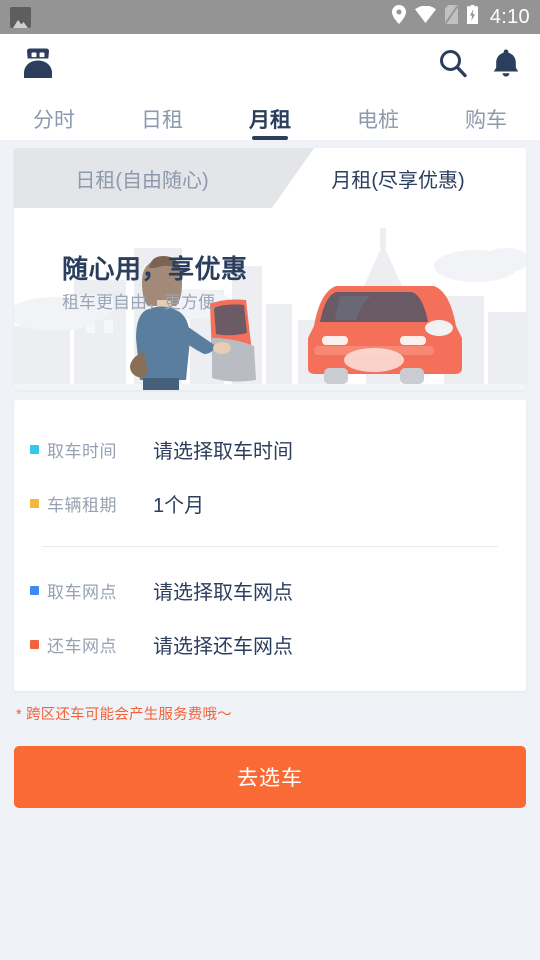  I want to click on service-fee-note: * 跨区还车可能会产生服务费哦～, so click(124, 715).